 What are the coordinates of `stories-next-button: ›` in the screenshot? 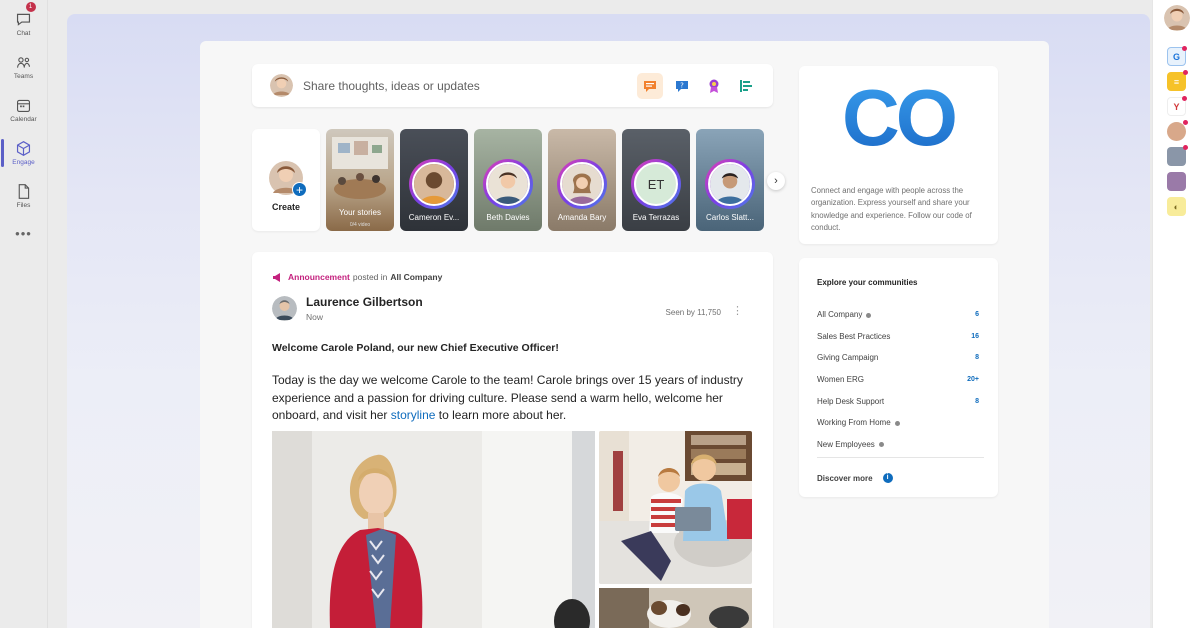 It's located at (776, 181).